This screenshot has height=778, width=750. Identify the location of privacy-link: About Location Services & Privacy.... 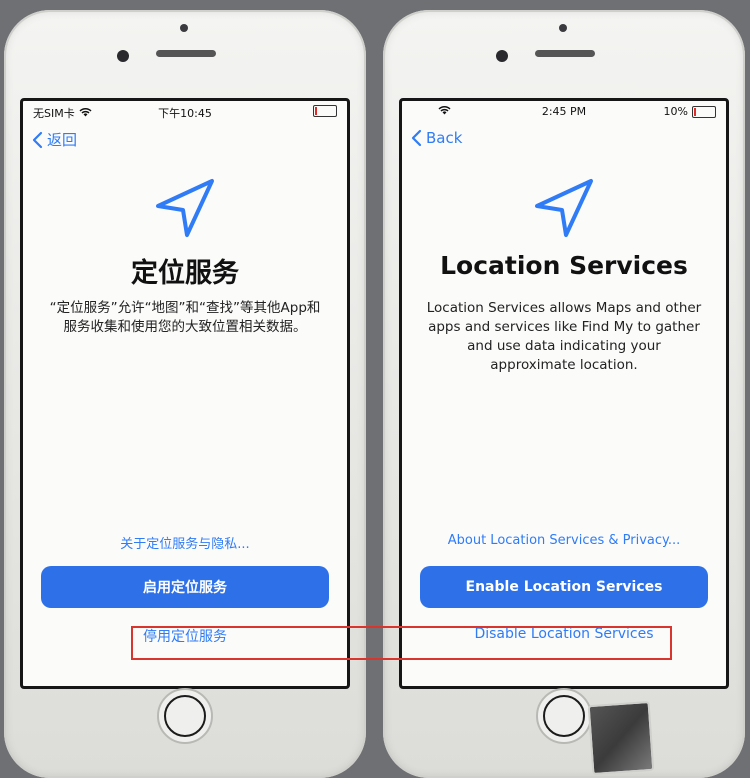
(564, 540).